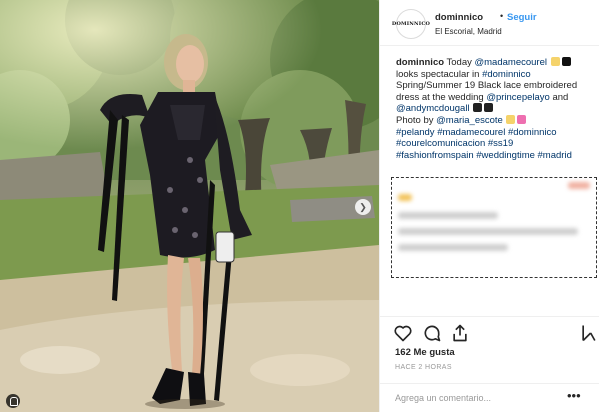  What do you see at coordinates (511, 62) in the screenshot?
I see `mention-link: @madamecourel` at bounding box center [511, 62].